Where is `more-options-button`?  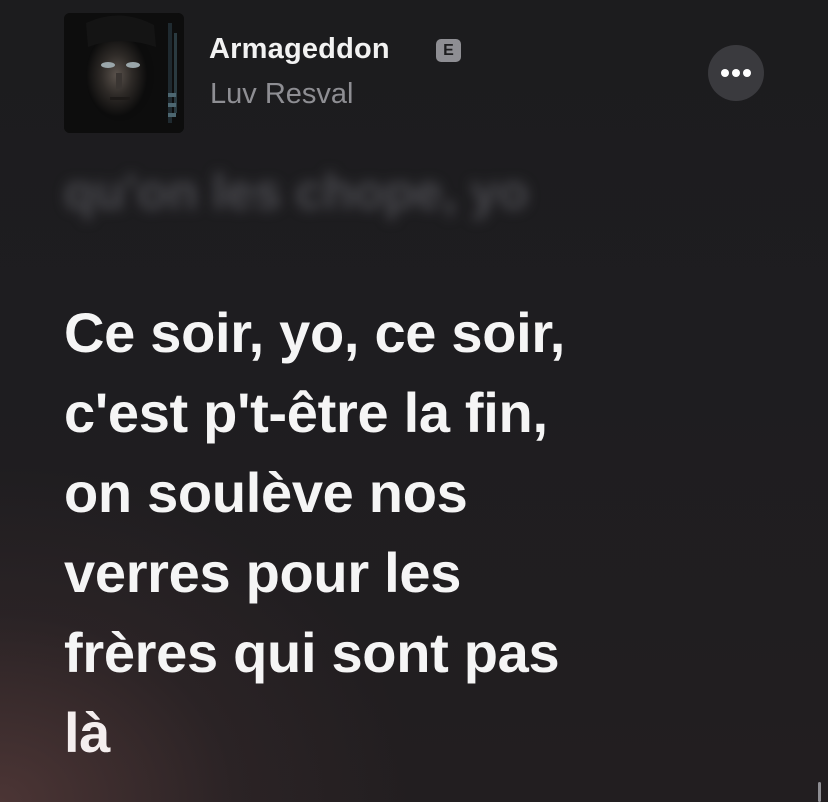
more-options-button is located at coordinates (736, 73).